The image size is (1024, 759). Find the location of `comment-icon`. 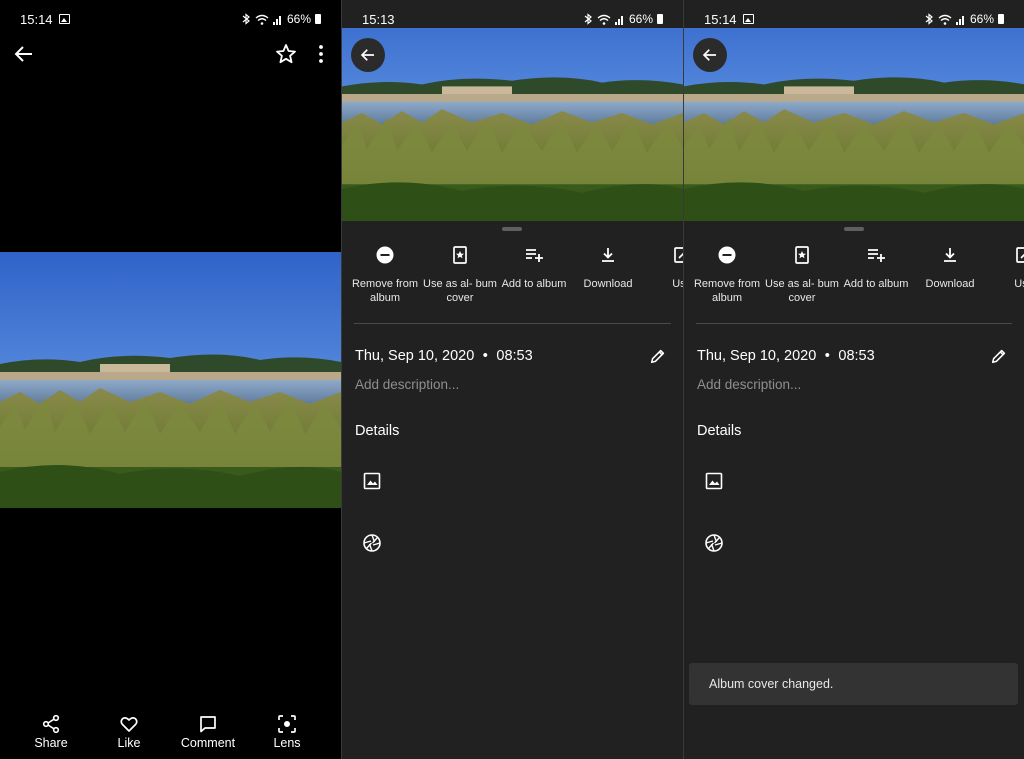

comment-icon is located at coordinates (208, 724).